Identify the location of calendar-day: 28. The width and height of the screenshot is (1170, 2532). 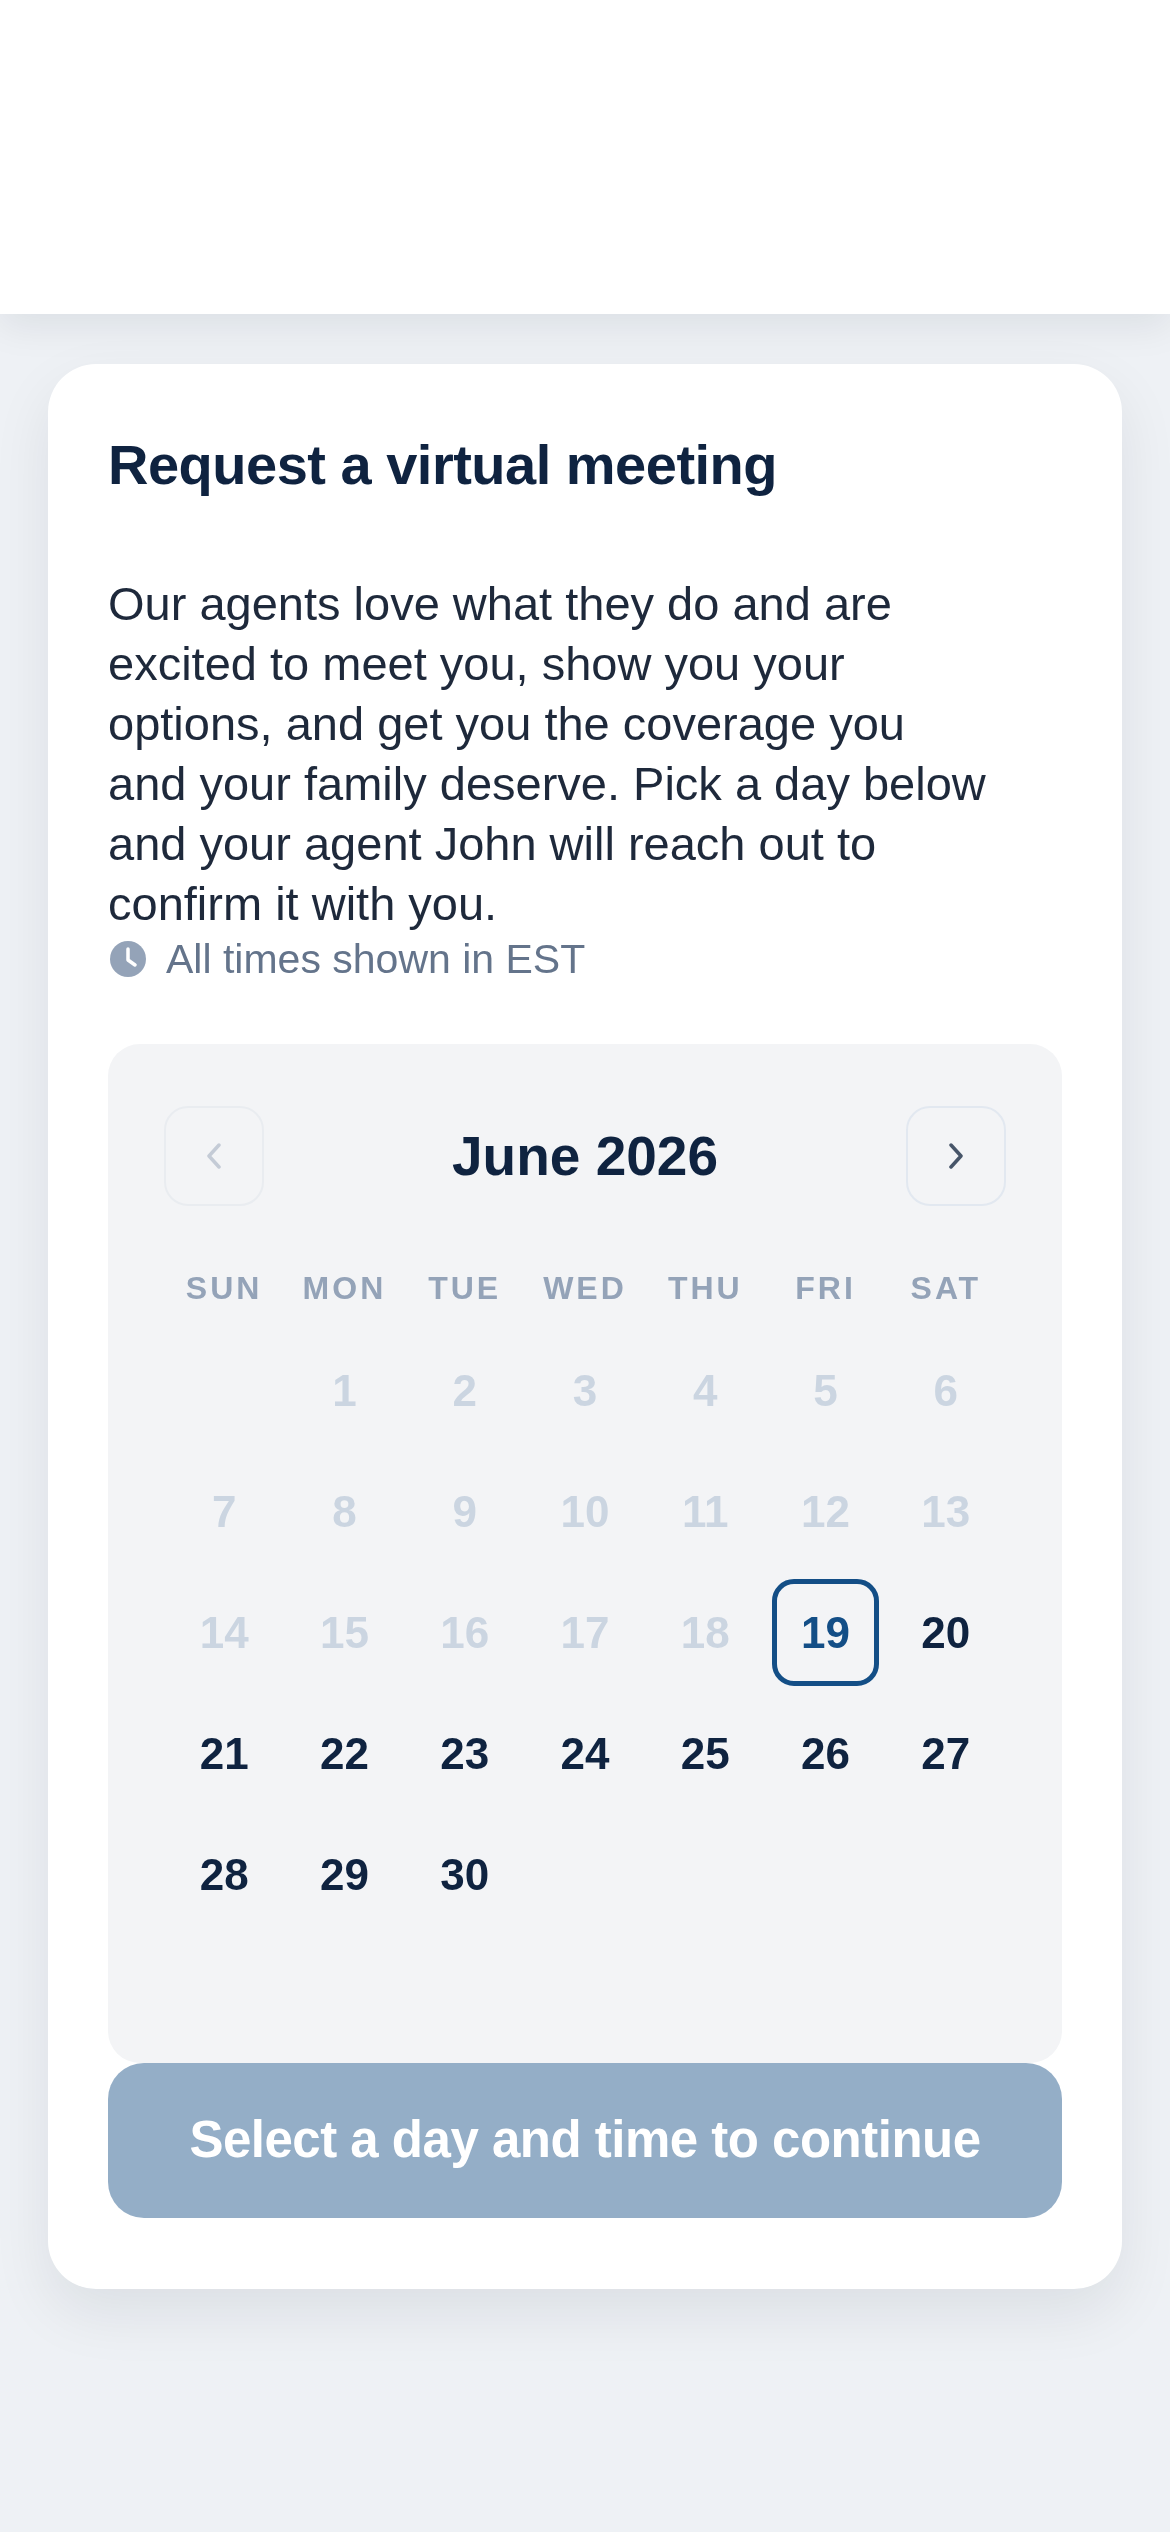
(224, 1874).